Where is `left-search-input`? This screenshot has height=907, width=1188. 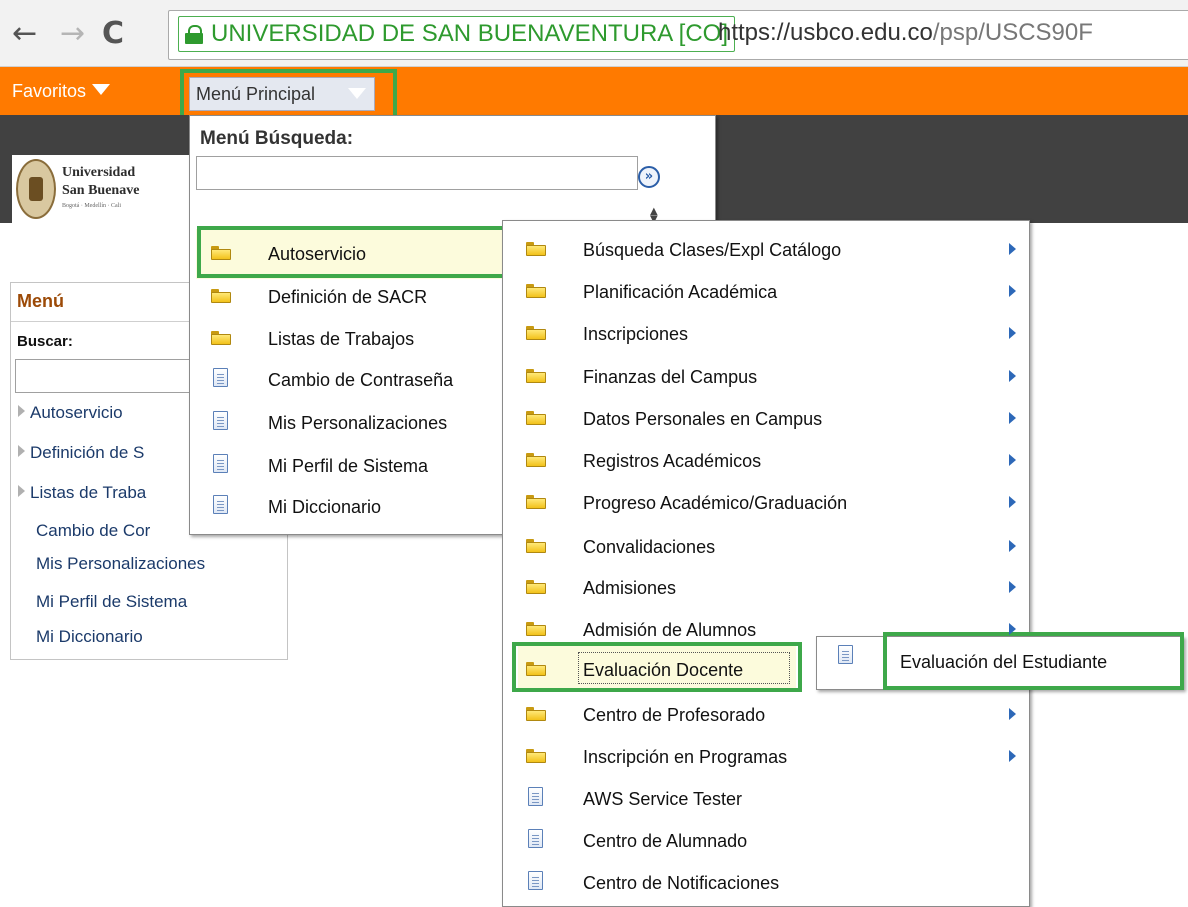 left-search-input is located at coordinates (115, 376).